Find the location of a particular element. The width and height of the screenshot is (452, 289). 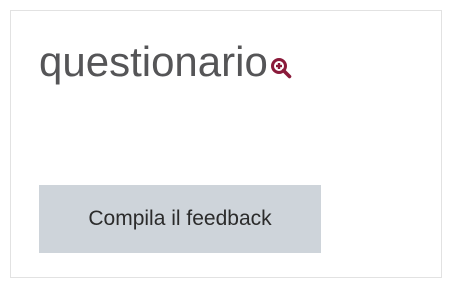

fill-feedback-button: Compila il feedback is located at coordinates (180, 219).